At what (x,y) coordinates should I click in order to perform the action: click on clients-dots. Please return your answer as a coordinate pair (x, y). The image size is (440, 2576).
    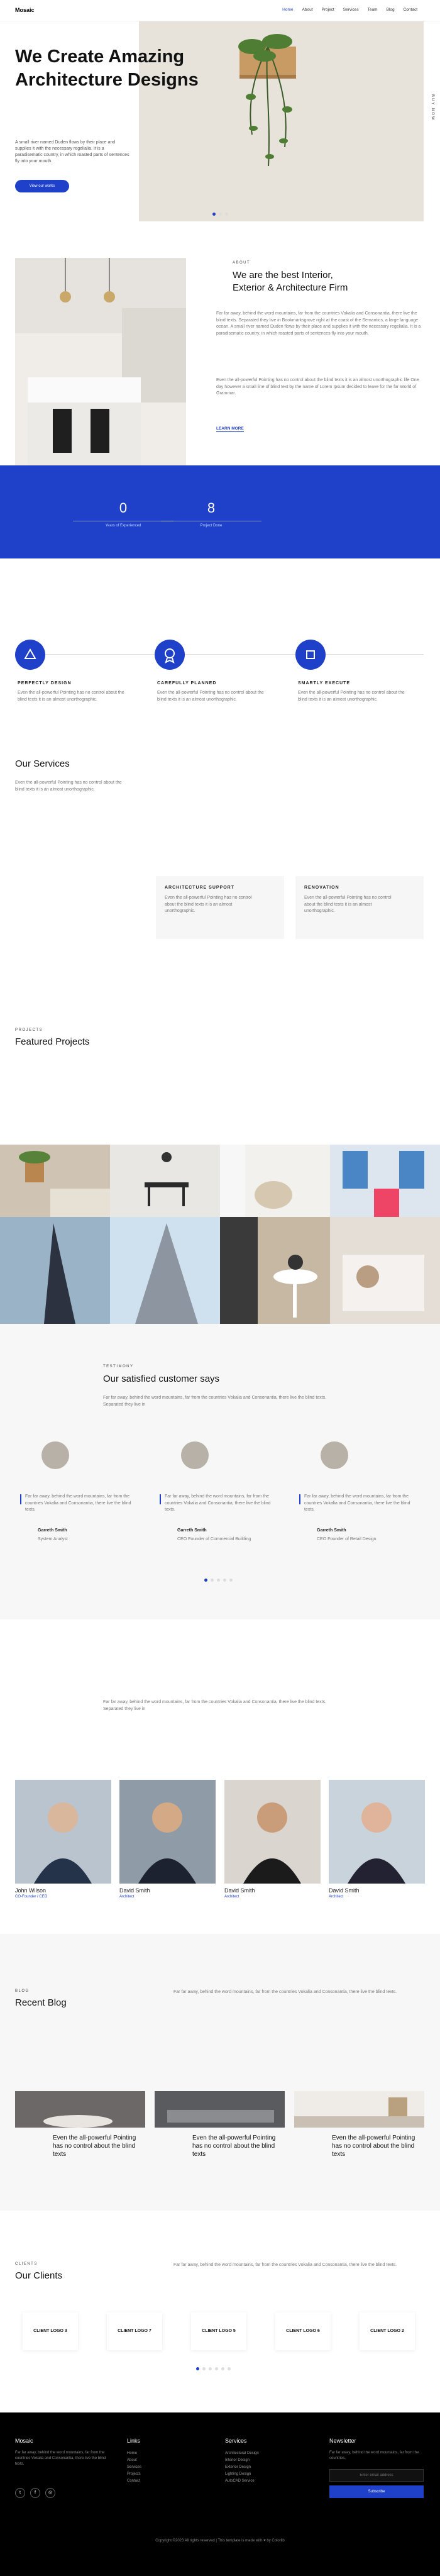
    Looking at the image, I should click on (215, 2367).